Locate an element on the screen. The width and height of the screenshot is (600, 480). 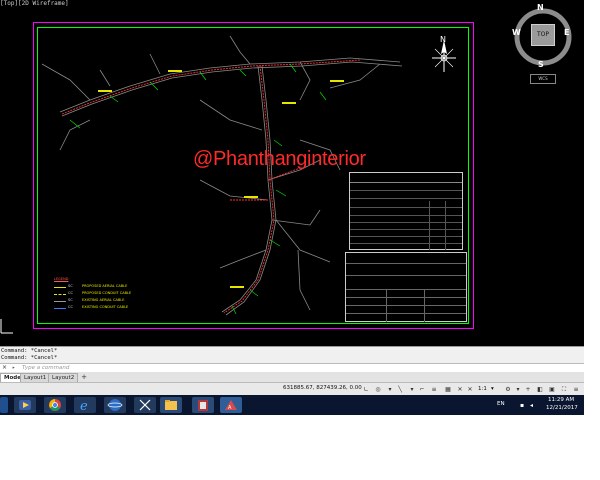
clock-date: 12/21/2017 is located at coordinates (562, 408).